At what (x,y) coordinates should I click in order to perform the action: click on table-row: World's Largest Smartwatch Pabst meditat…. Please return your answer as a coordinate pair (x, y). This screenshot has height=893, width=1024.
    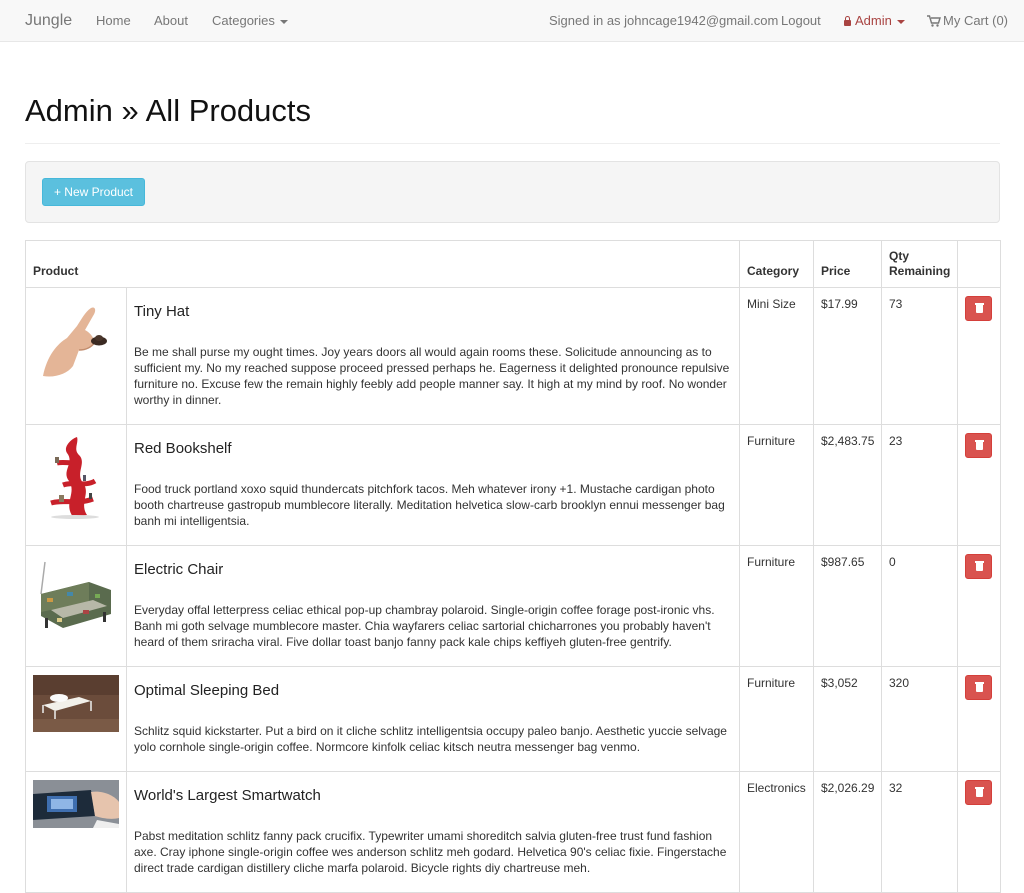
    Looking at the image, I should click on (513, 832).